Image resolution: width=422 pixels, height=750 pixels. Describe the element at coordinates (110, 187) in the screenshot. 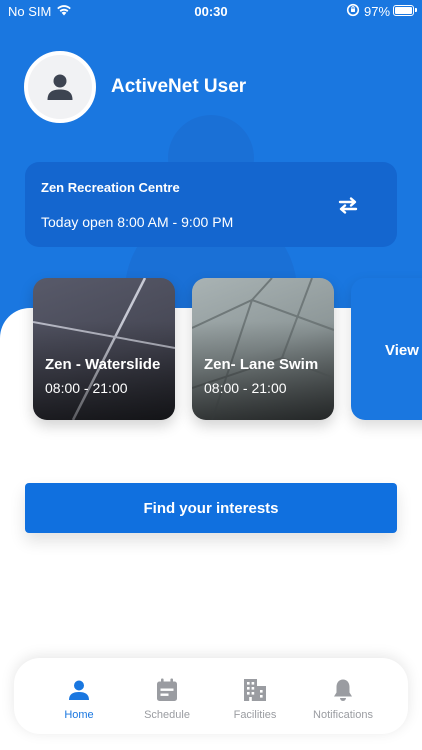

I see `facility-name: Zen Recreation Centre` at that location.